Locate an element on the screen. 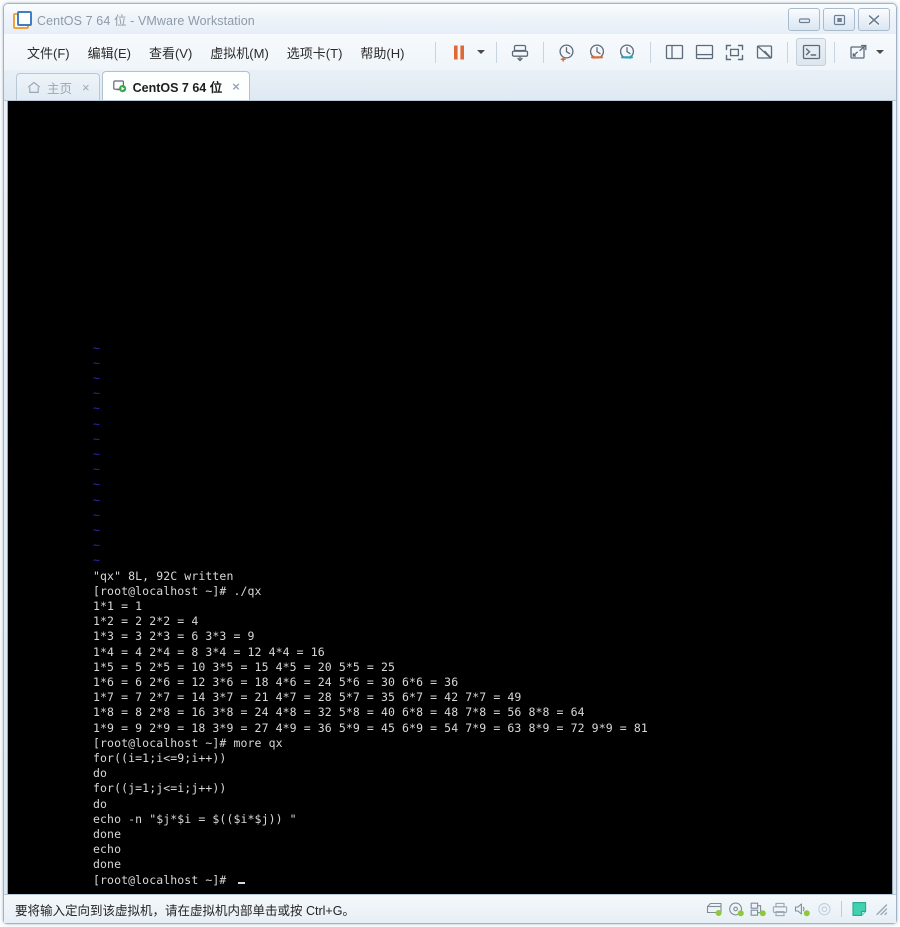 This screenshot has width=900, height=927. printer-icon is located at coordinates (780, 909).